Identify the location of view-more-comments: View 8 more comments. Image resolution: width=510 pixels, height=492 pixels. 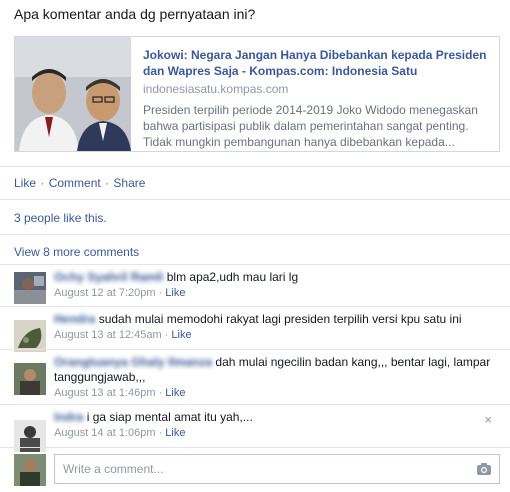
(76, 252).